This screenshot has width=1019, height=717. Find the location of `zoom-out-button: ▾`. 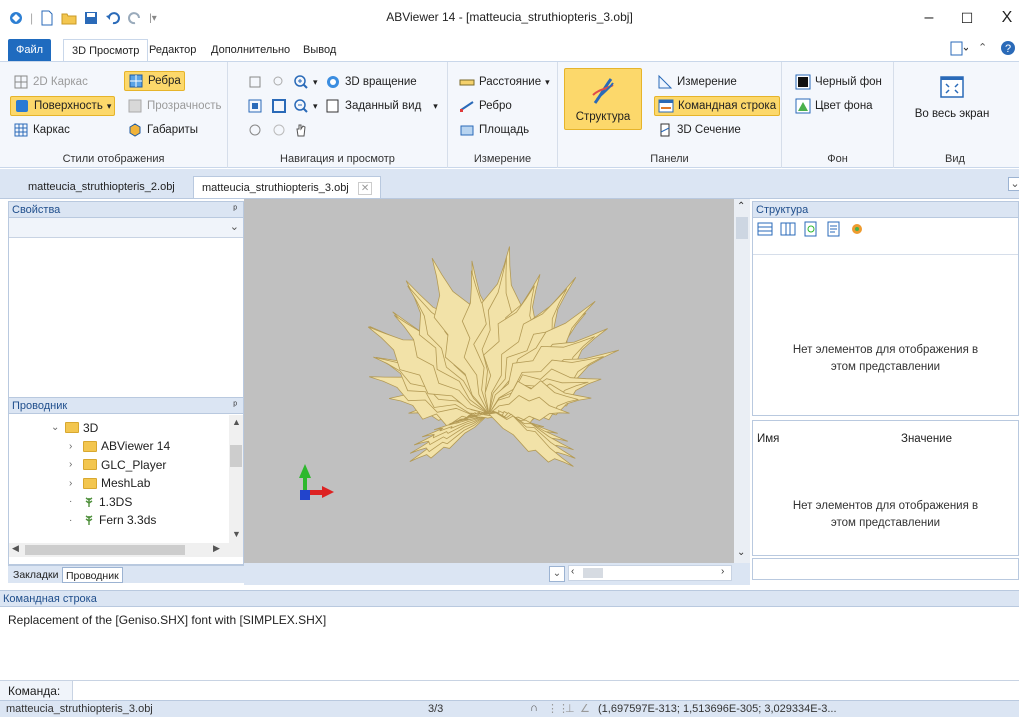

zoom-out-button: ▾ is located at coordinates (305, 106).